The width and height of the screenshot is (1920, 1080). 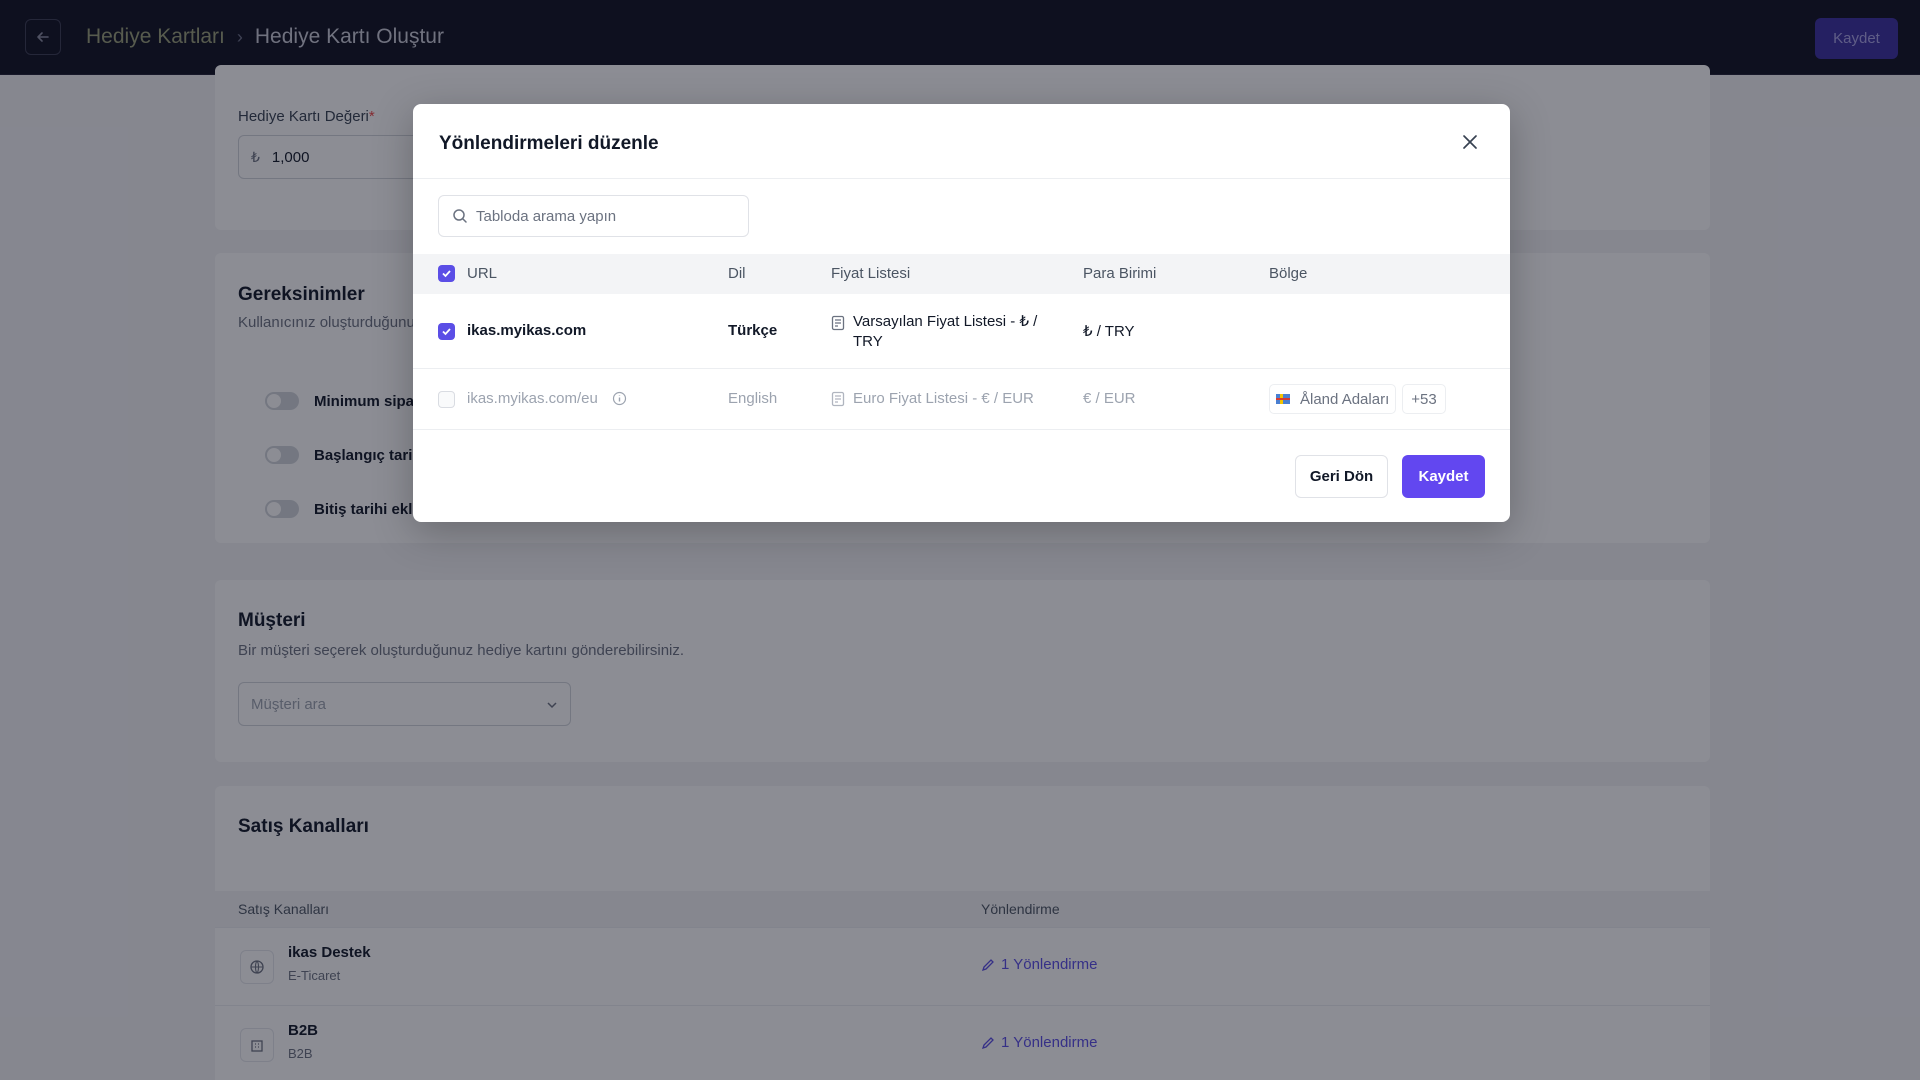 I want to click on price-list-name: Euro Fiyat Listesi - € / EUR, so click(x=943, y=398).